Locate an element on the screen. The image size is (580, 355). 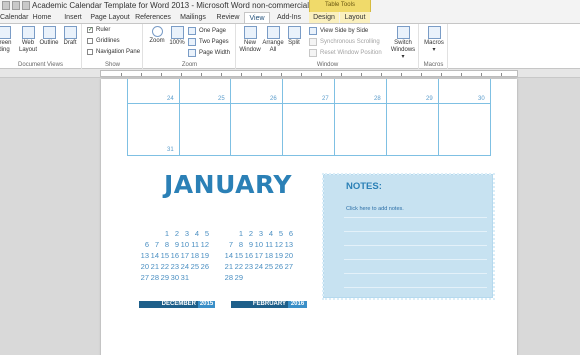
draft-button: Draft is located at coordinates (70, 36).